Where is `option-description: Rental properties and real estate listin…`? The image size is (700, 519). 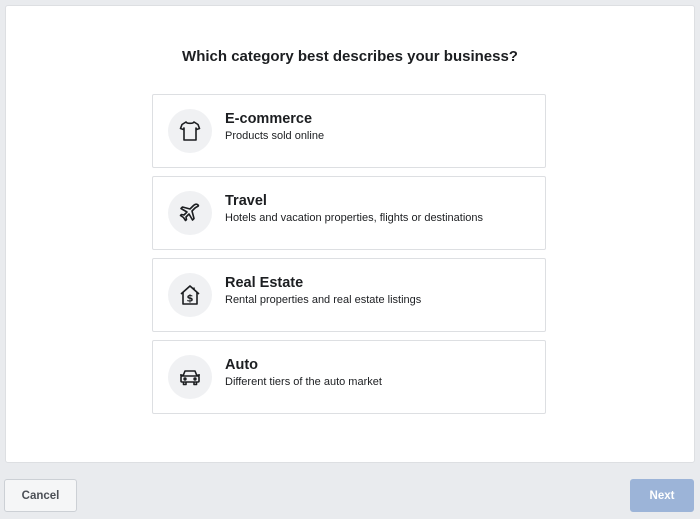 option-description: Rental properties and real estate listin… is located at coordinates (323, 300).